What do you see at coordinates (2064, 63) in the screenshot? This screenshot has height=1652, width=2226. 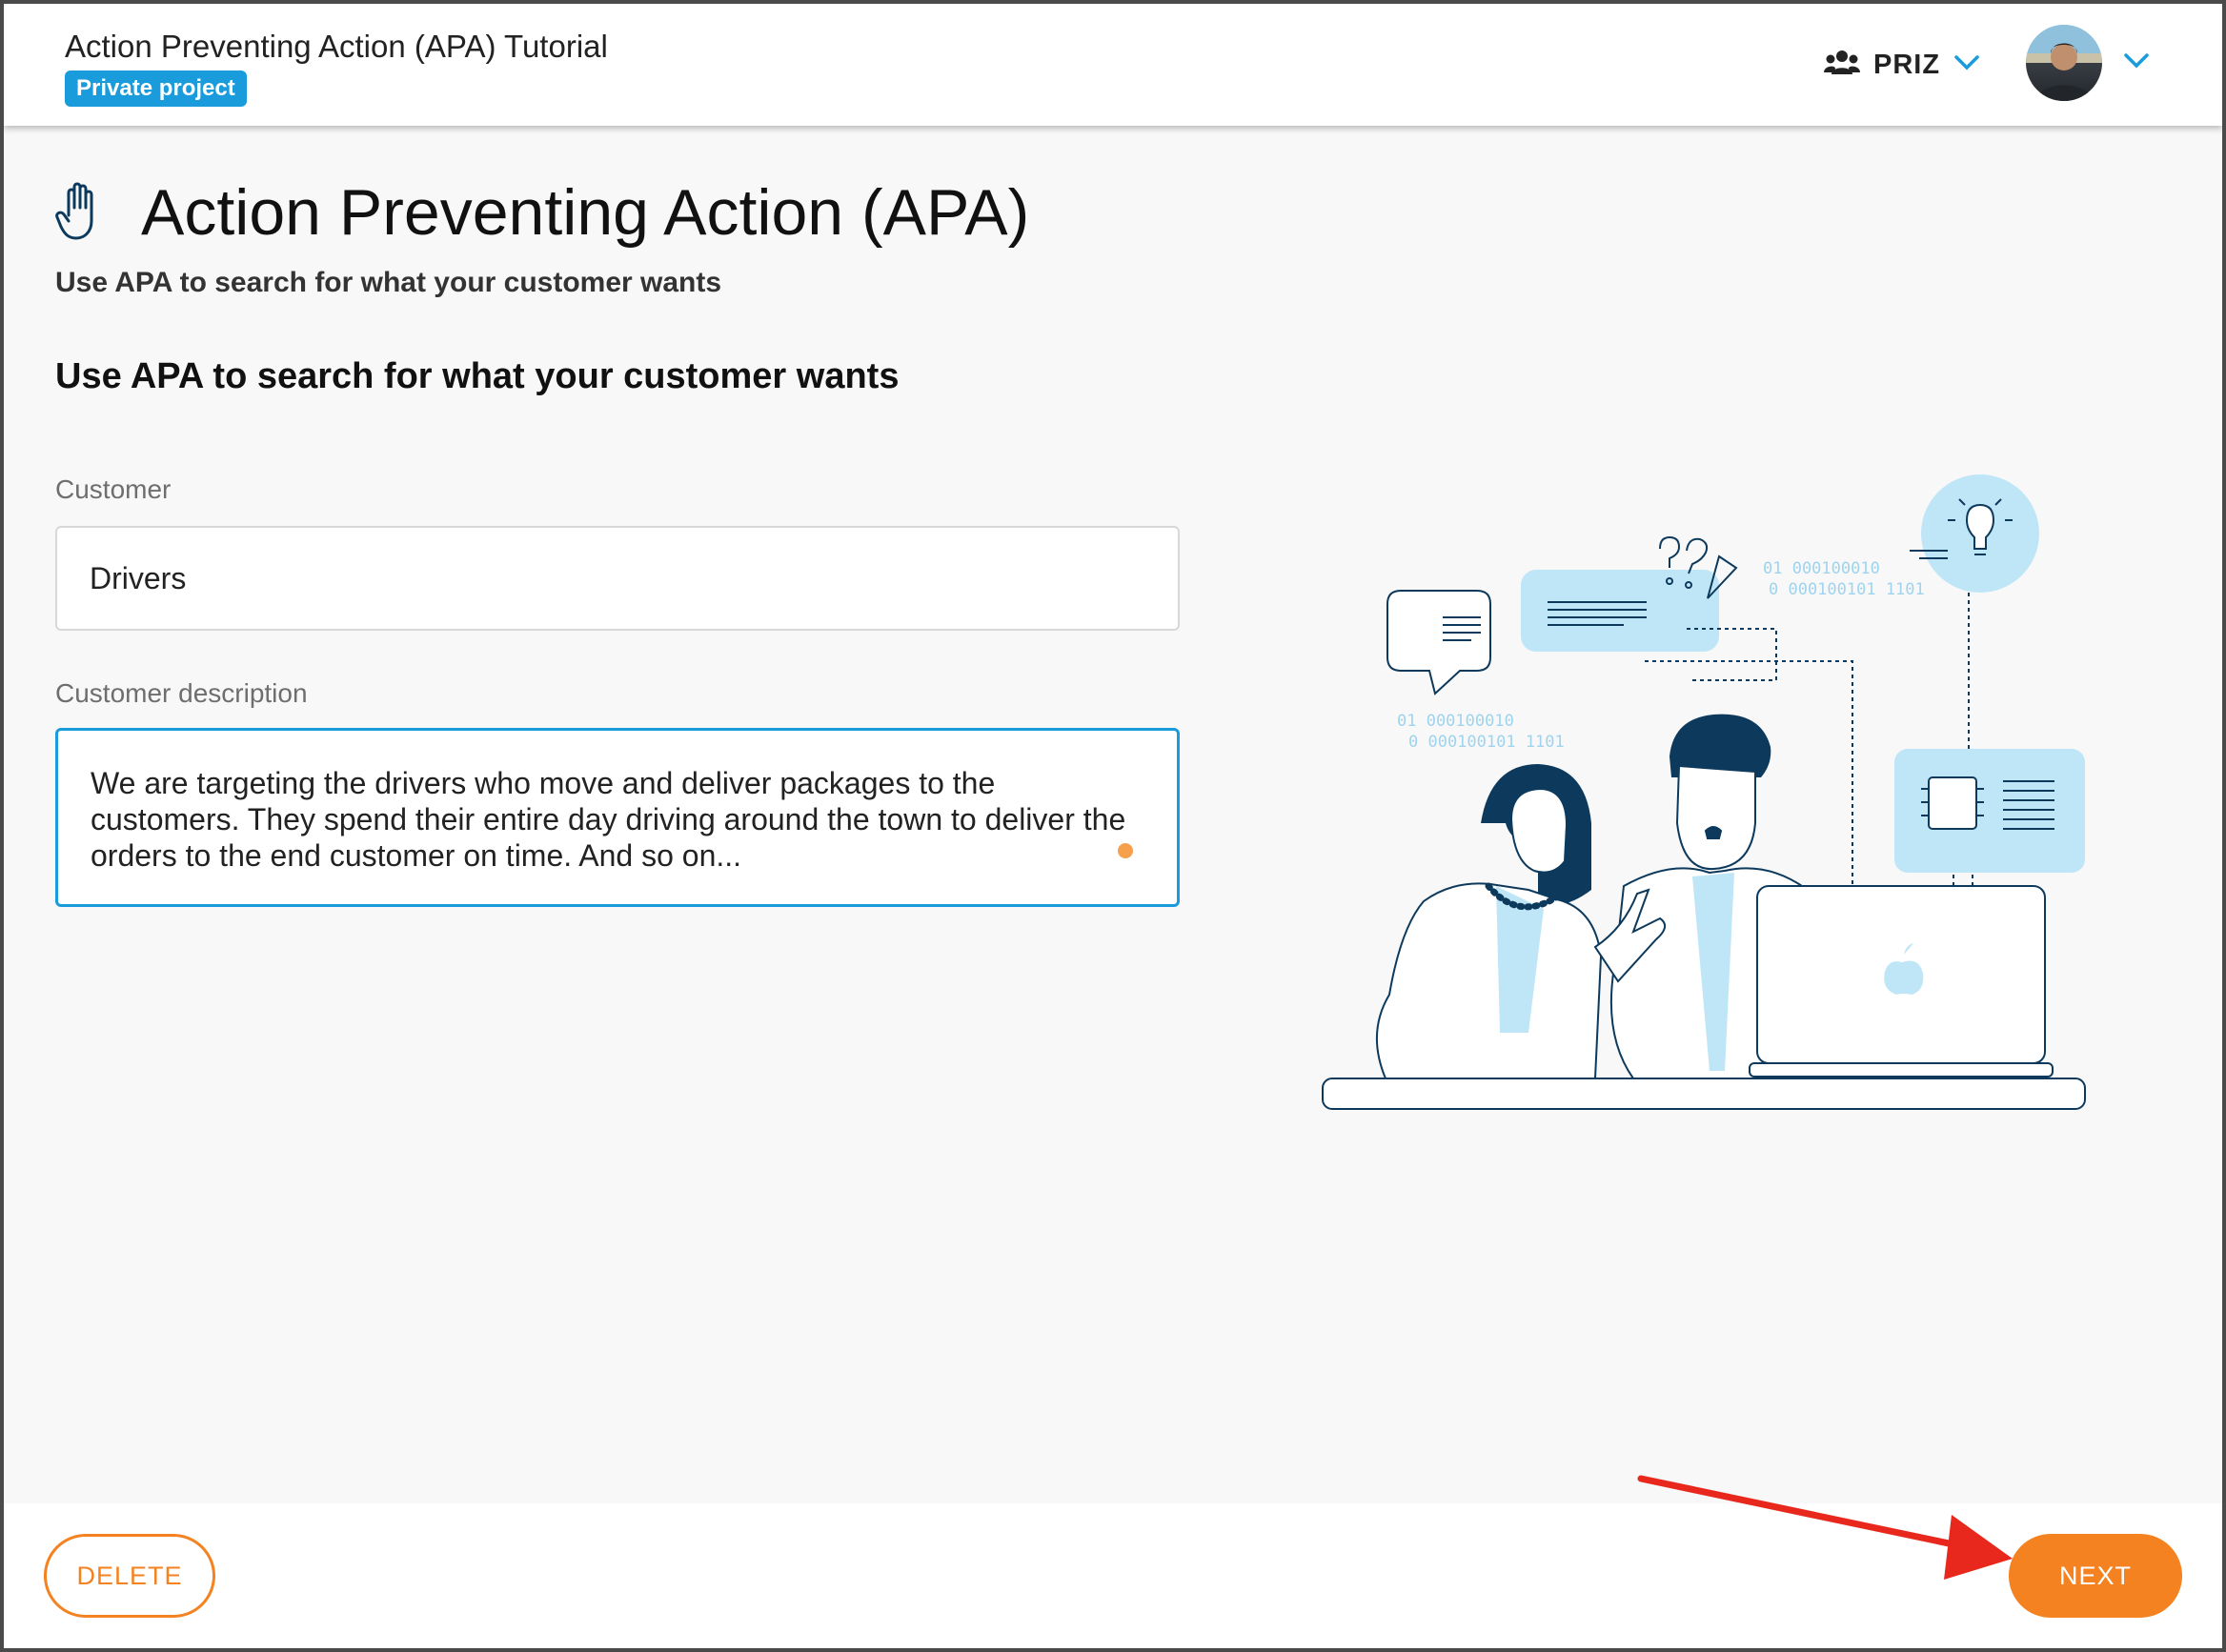 I see `avatar` at bounding box center [2064, 63].